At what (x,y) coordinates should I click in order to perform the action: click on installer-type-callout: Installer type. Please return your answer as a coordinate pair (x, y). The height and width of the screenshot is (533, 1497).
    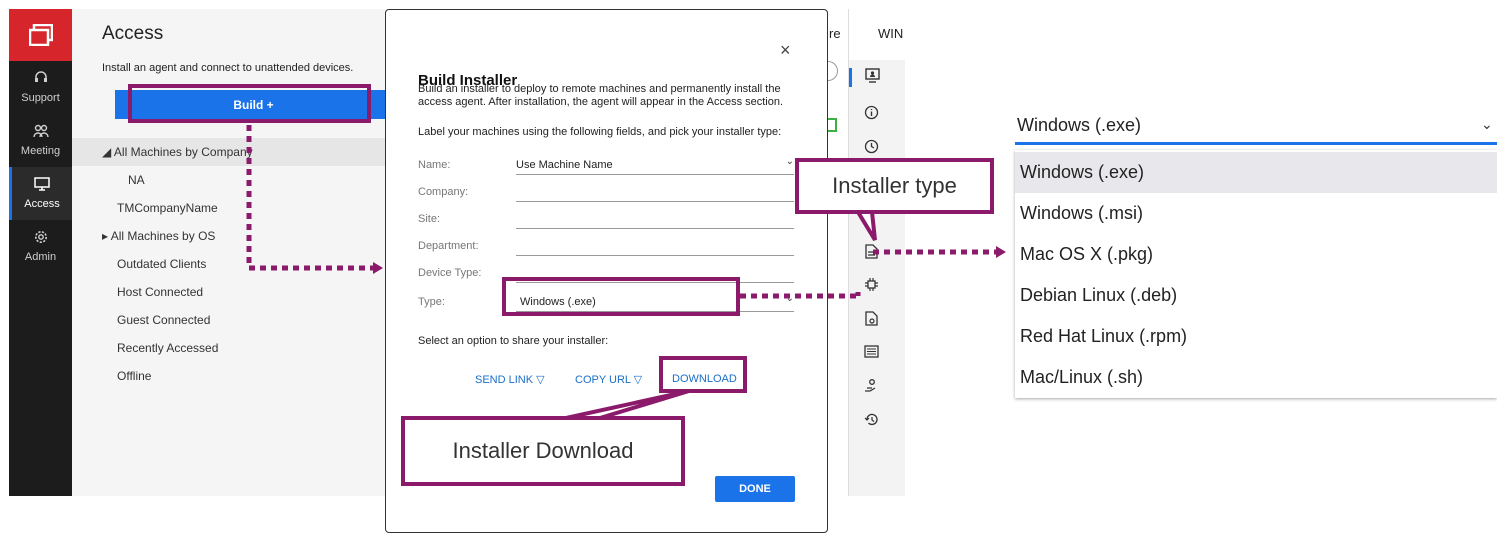
    Looking at the image, I should click on (894, 186).